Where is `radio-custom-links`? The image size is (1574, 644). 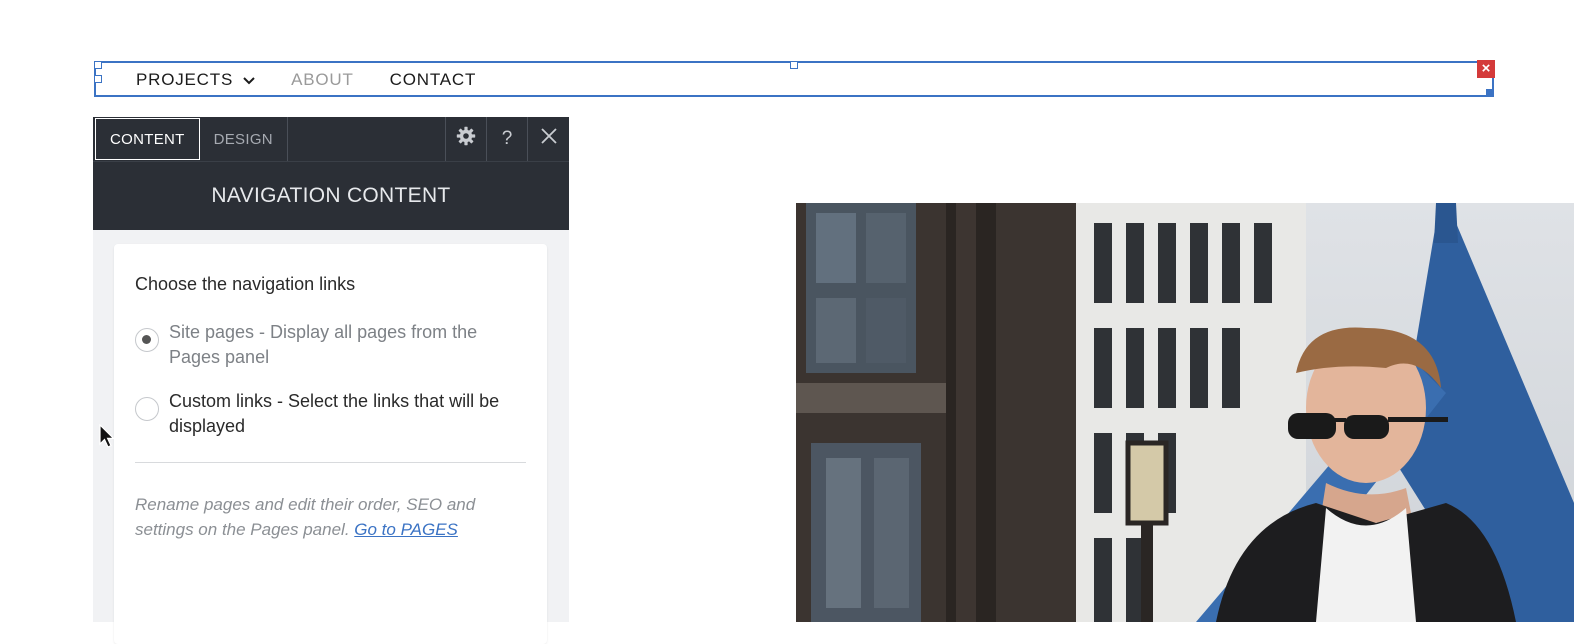
radio-custom-links is located at coordinates (147, 409).